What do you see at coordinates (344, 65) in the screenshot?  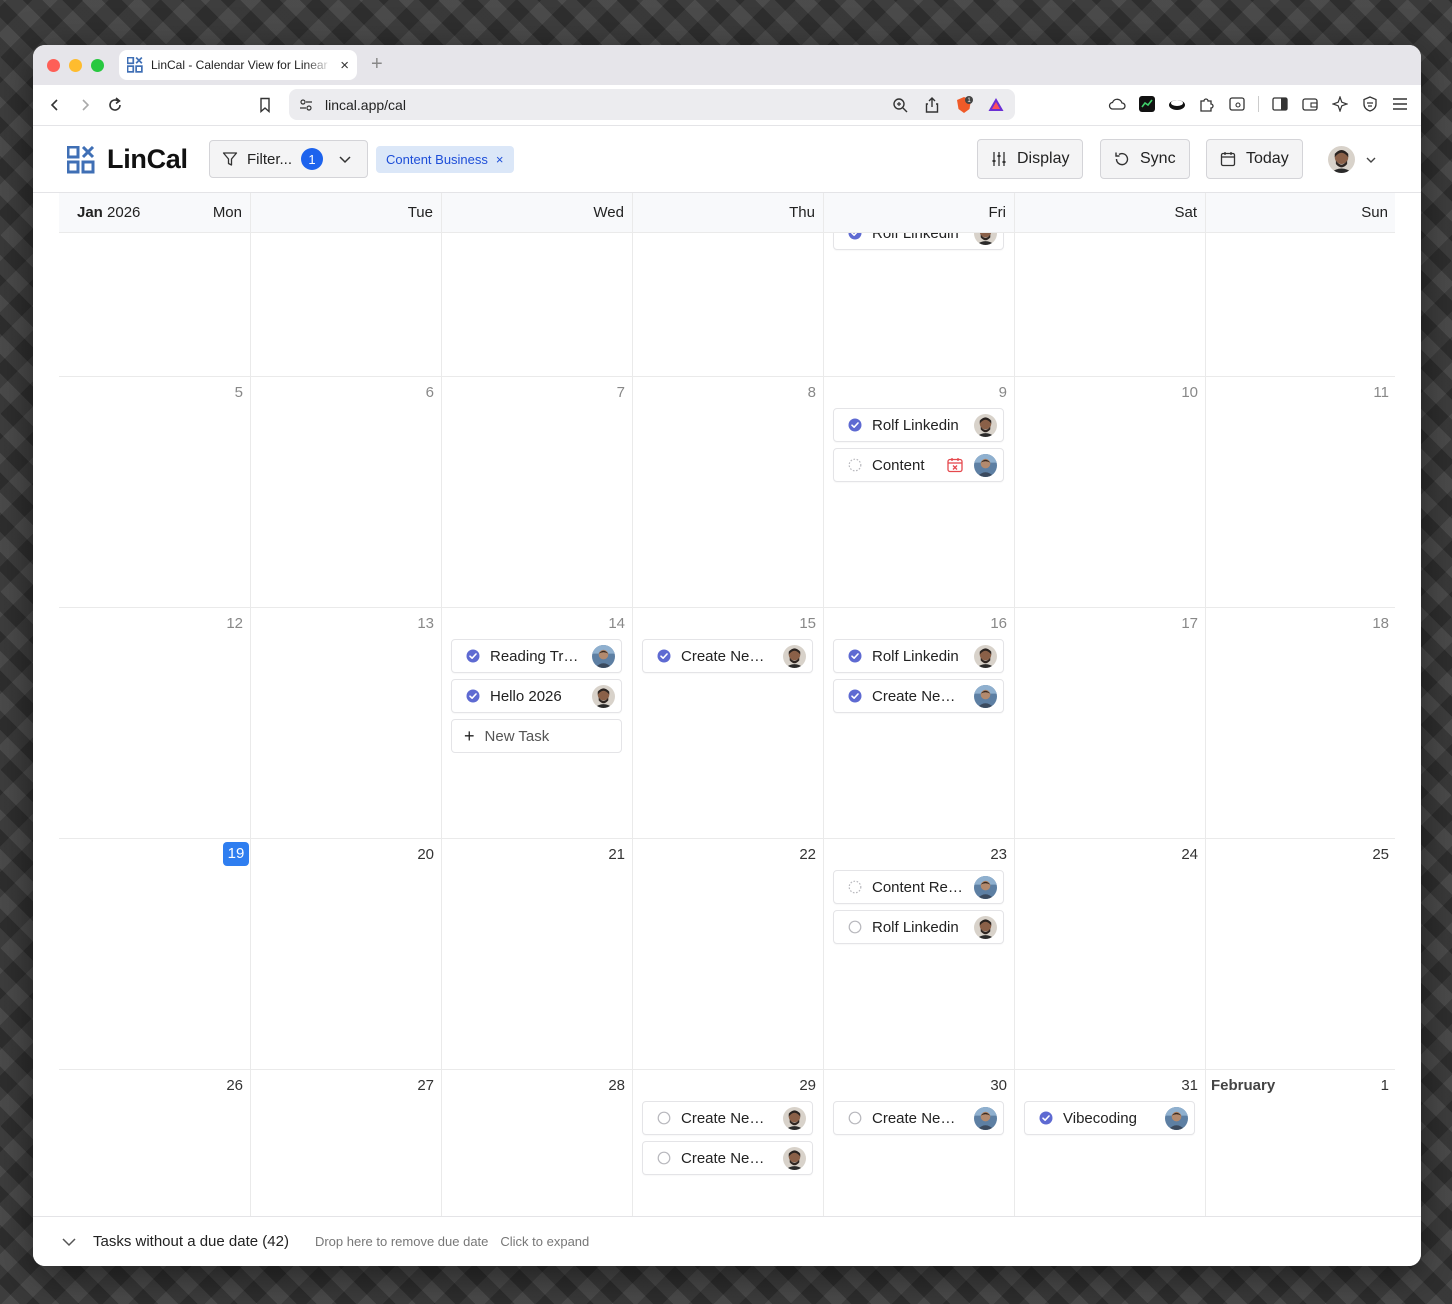 I see `close-tab-icon: ×` at bounding box center [344, 65].